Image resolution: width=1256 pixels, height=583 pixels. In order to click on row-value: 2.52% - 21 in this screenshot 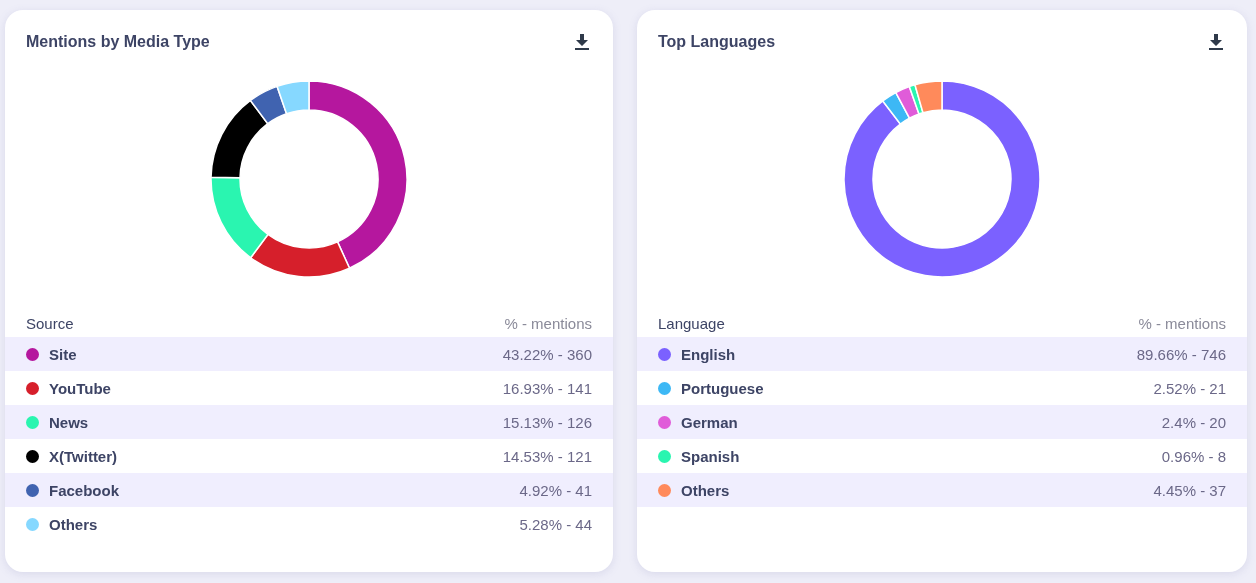, I will do `click(1189, 388)`.